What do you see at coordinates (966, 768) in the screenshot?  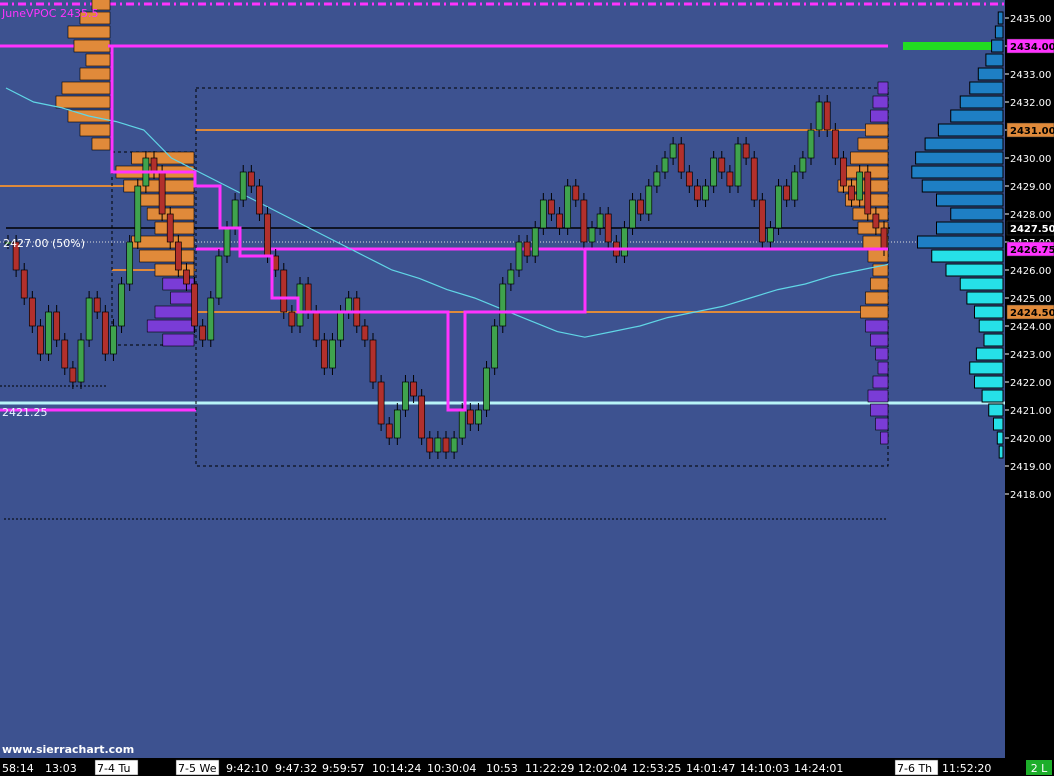 I see `time-label: 11:52:20` at bounding box center [966, 768].